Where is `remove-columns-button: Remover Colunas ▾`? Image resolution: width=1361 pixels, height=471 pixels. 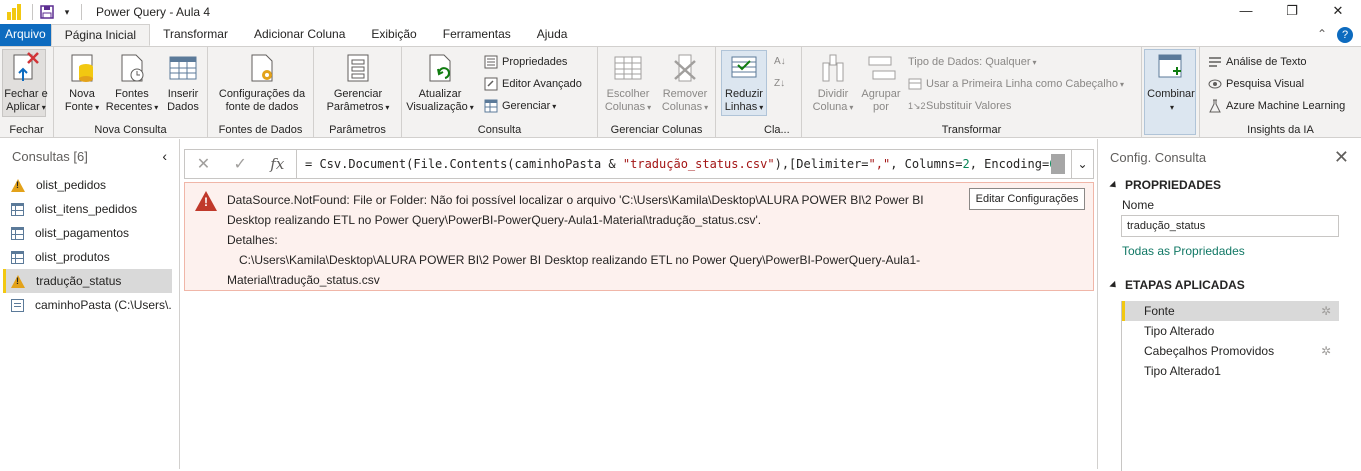
remove-columns-button: Remover Colunas ▾ is located at coordinates (685, 82).